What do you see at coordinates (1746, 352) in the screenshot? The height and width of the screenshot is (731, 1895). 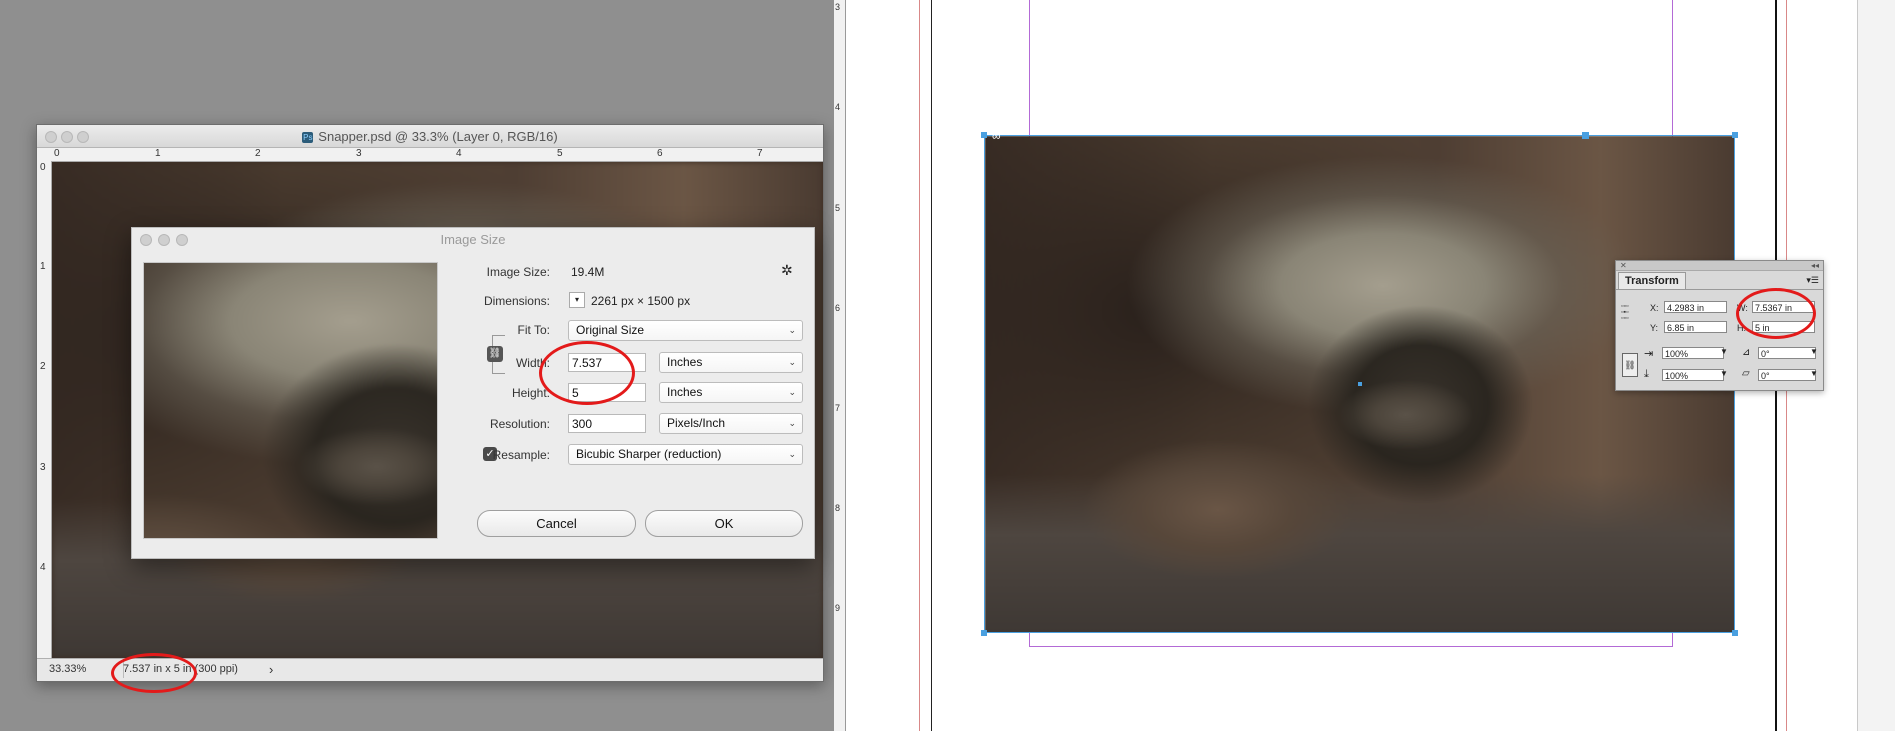 I see `rotate-icon: ⊿` at bounding box center [1746, 352].